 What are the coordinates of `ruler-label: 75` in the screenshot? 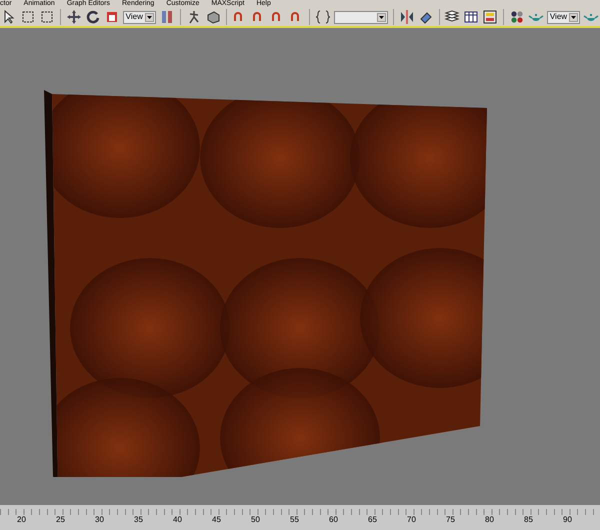 It's located at (450, 520).